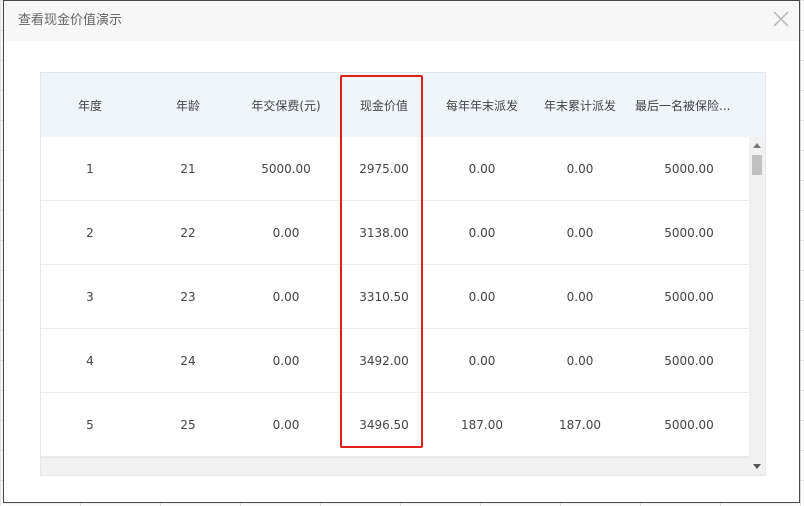  Describe the element at coordinates (384, 360) in the screenshot. I see `cell-cash-value: 3492.00` at that location.